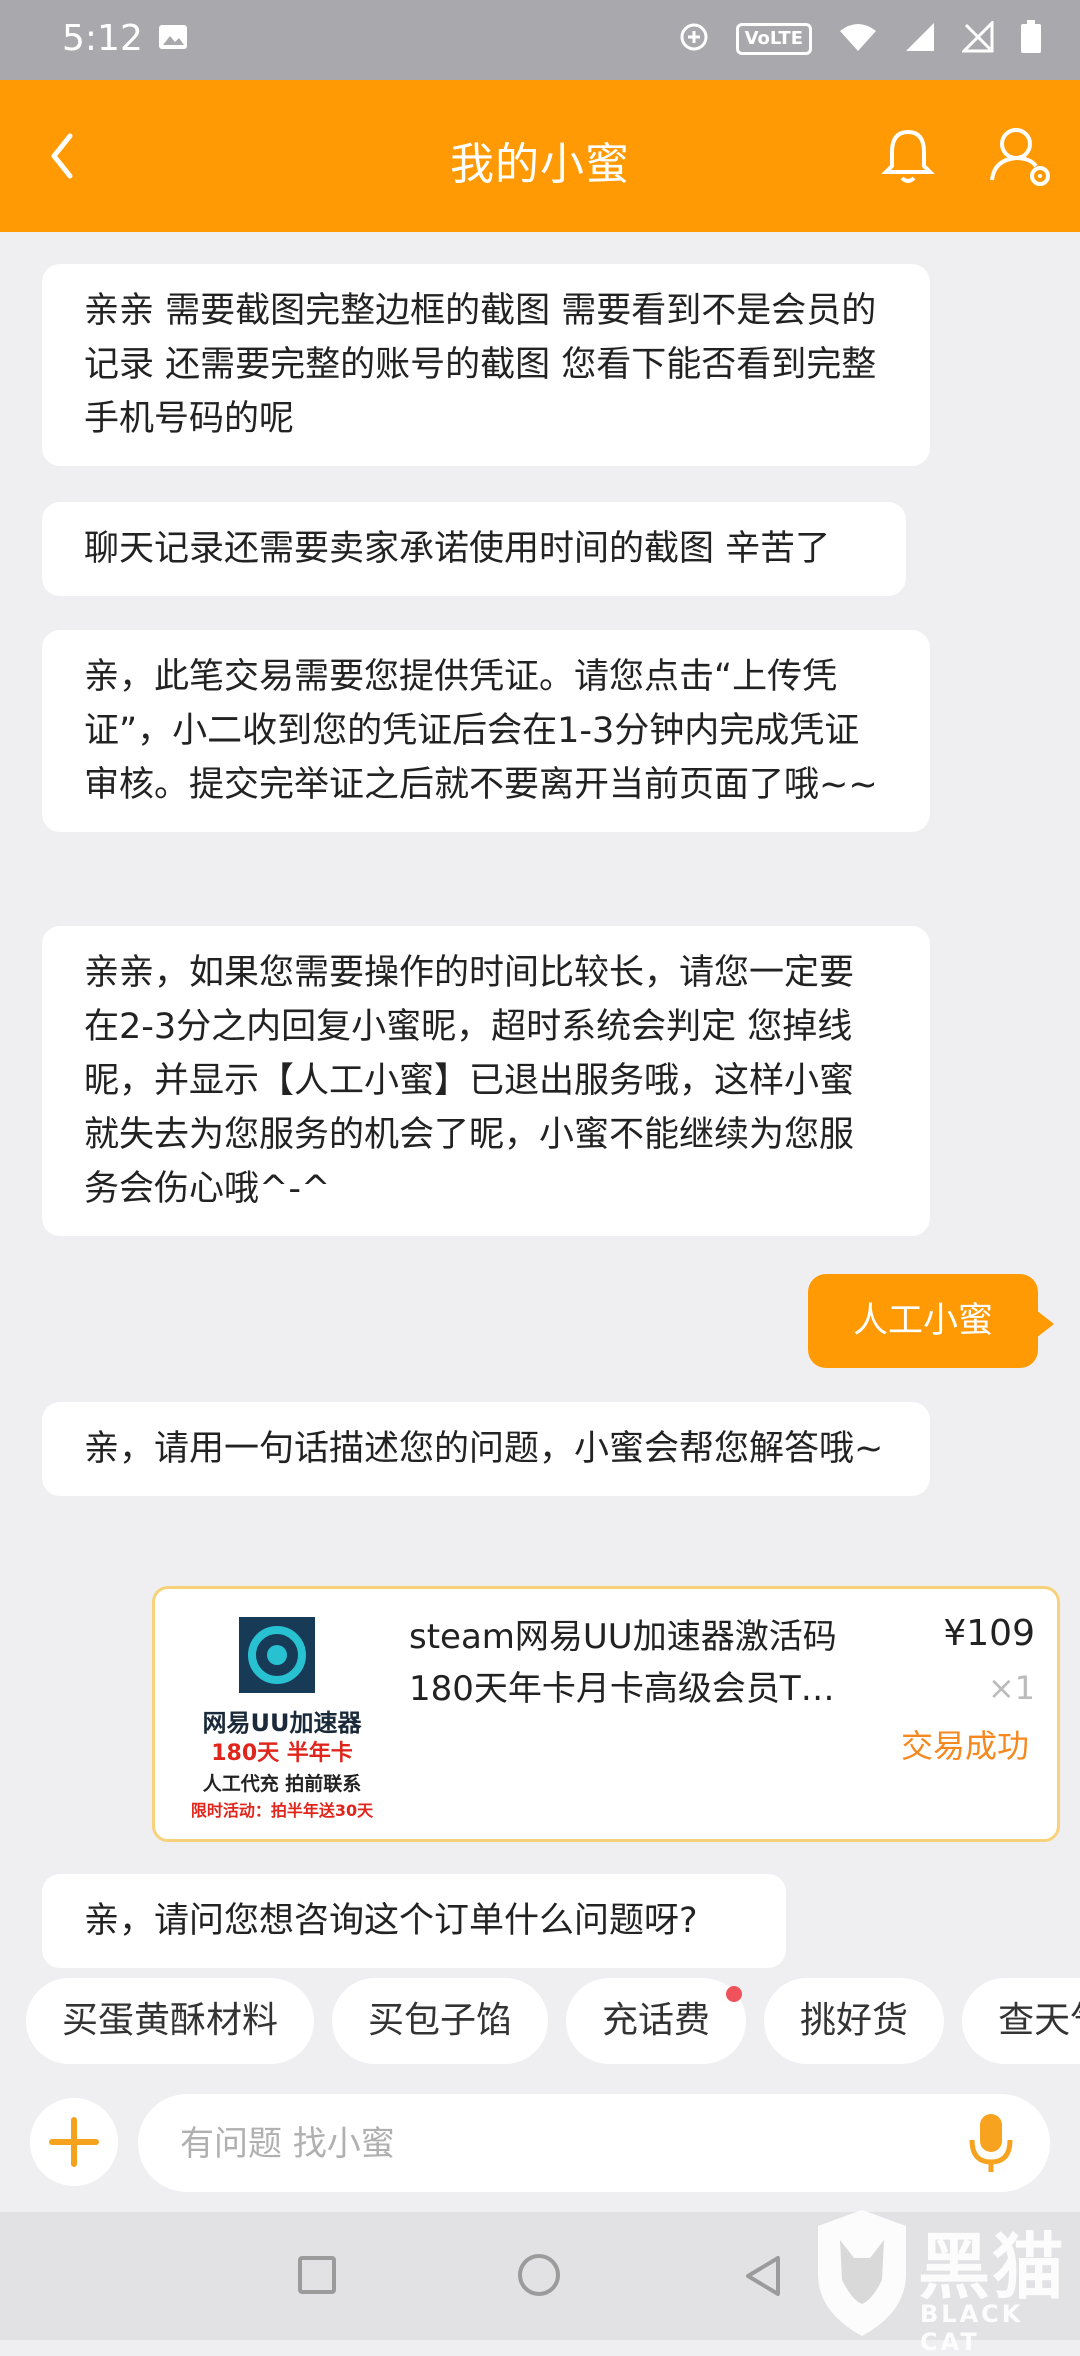 This screenshot has height=2356, width=1080. What do you see at coordinates (1031, 39) in the screenshot?
I see `battery-icon` at bounding box center [1031, 39].